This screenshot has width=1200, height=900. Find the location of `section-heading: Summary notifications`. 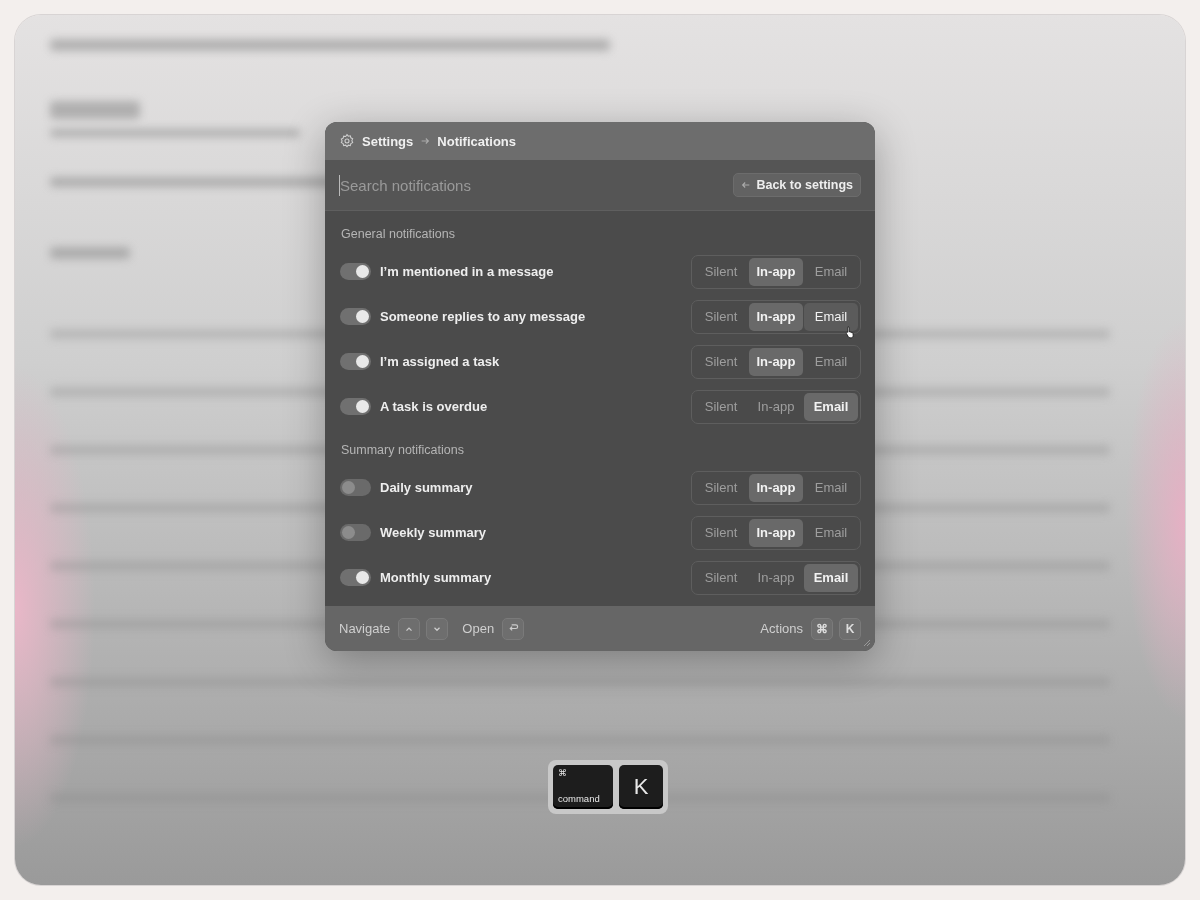

section-heading: Summary notifications is located at coordinates (403, 450).